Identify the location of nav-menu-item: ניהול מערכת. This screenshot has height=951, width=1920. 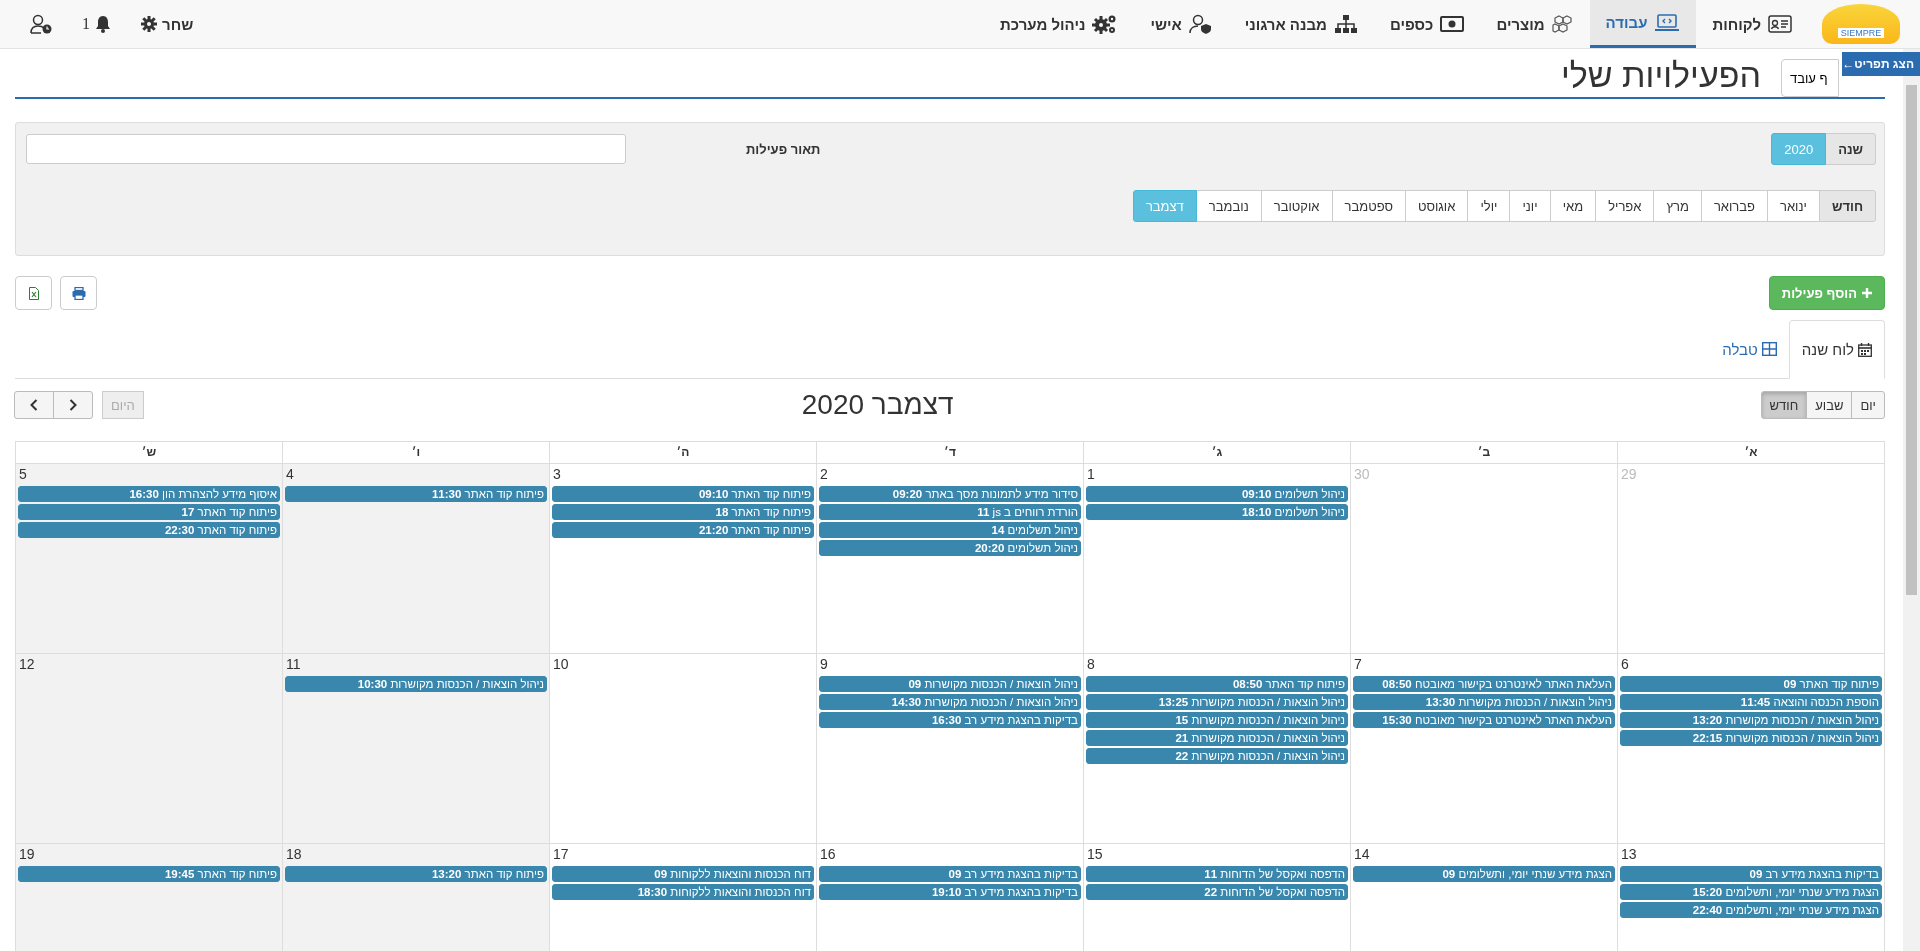
(1059, 24).